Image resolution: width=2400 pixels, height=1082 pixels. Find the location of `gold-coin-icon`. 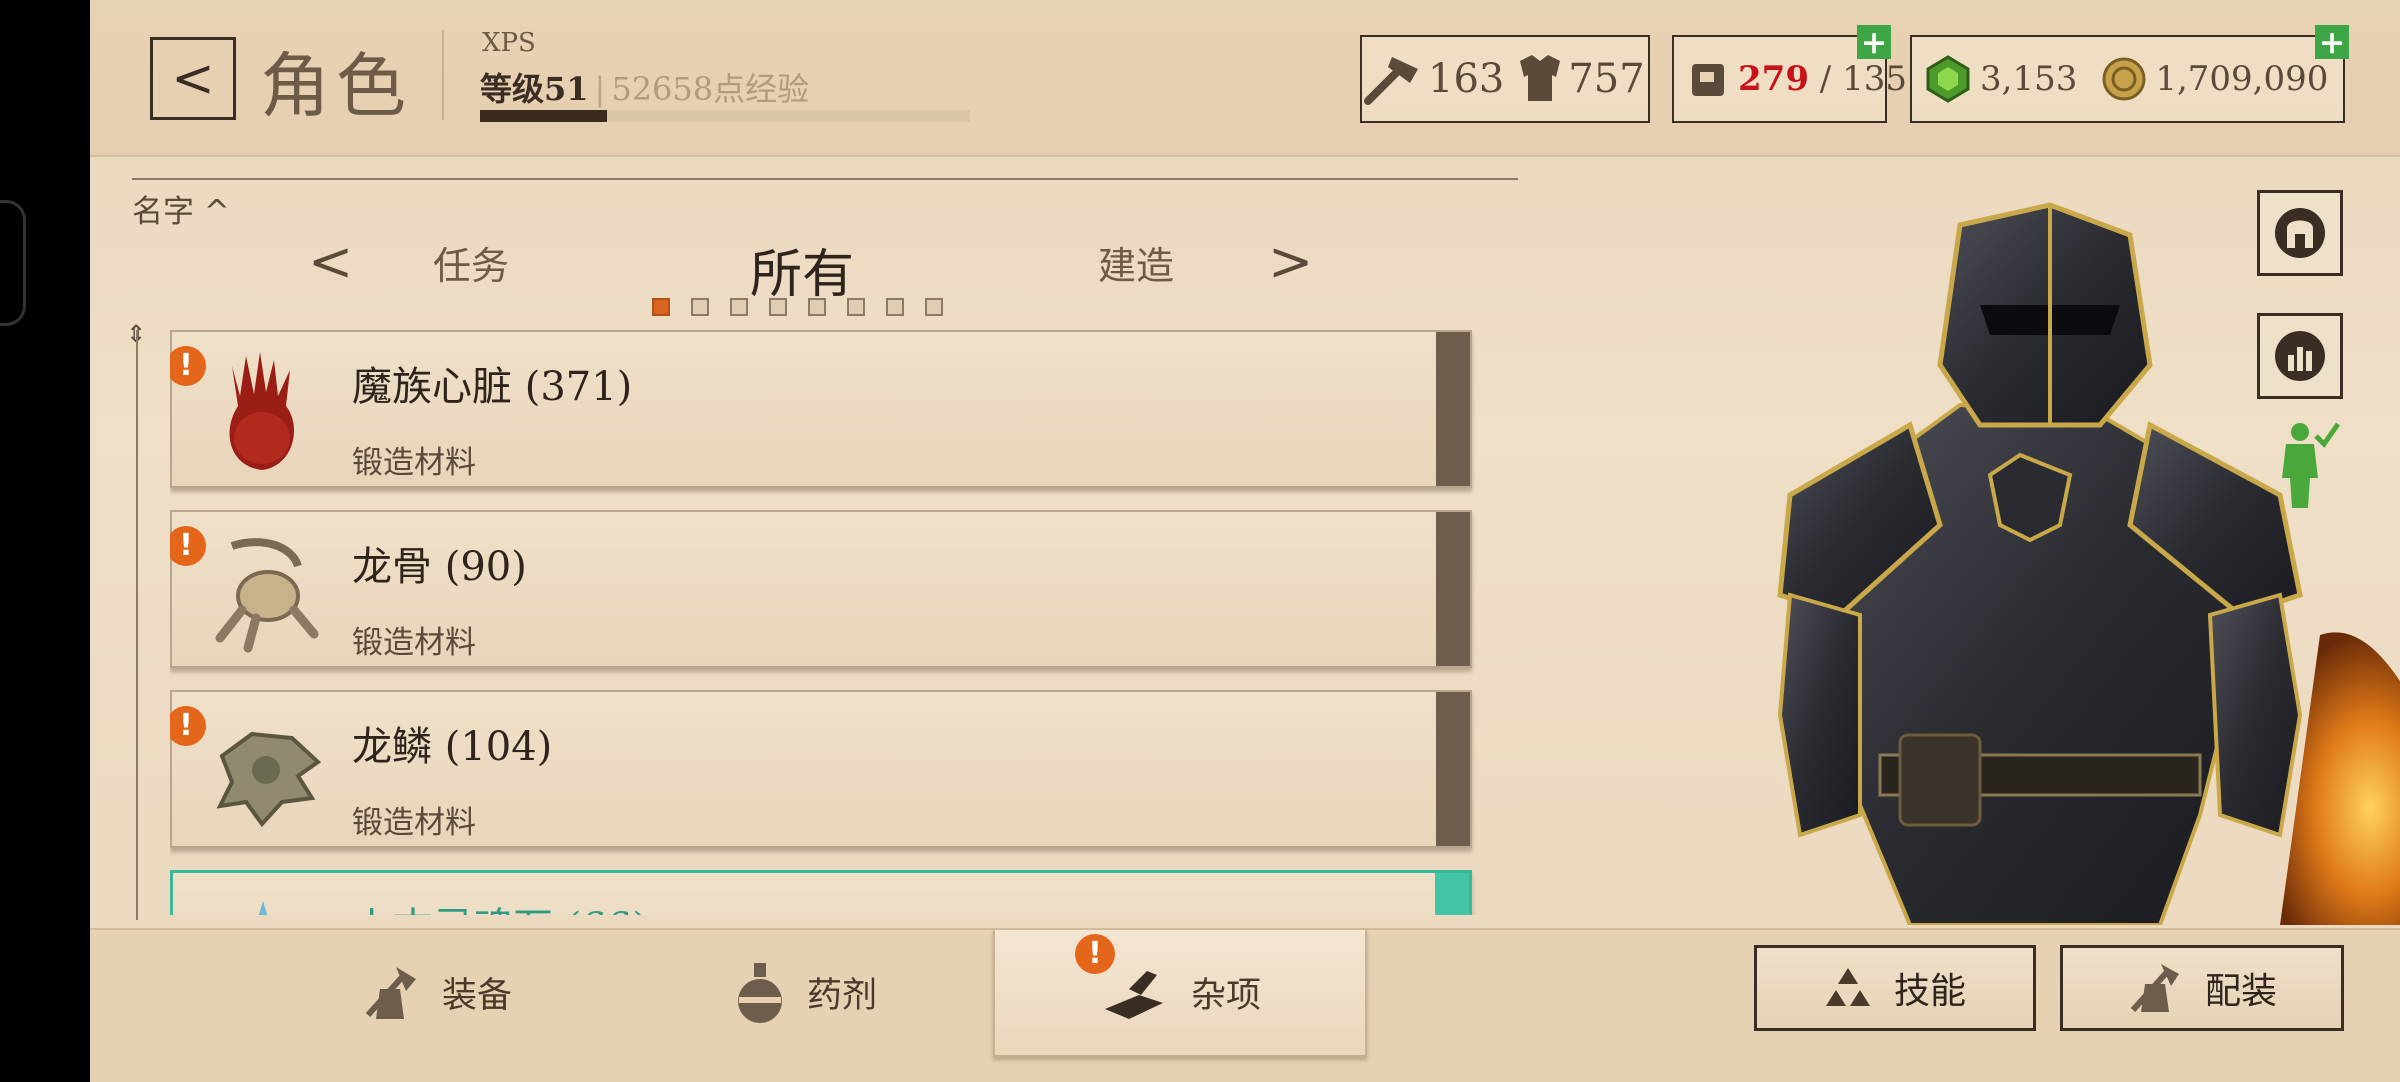

gold-coin-icon is located at coordinates (2124, 79).